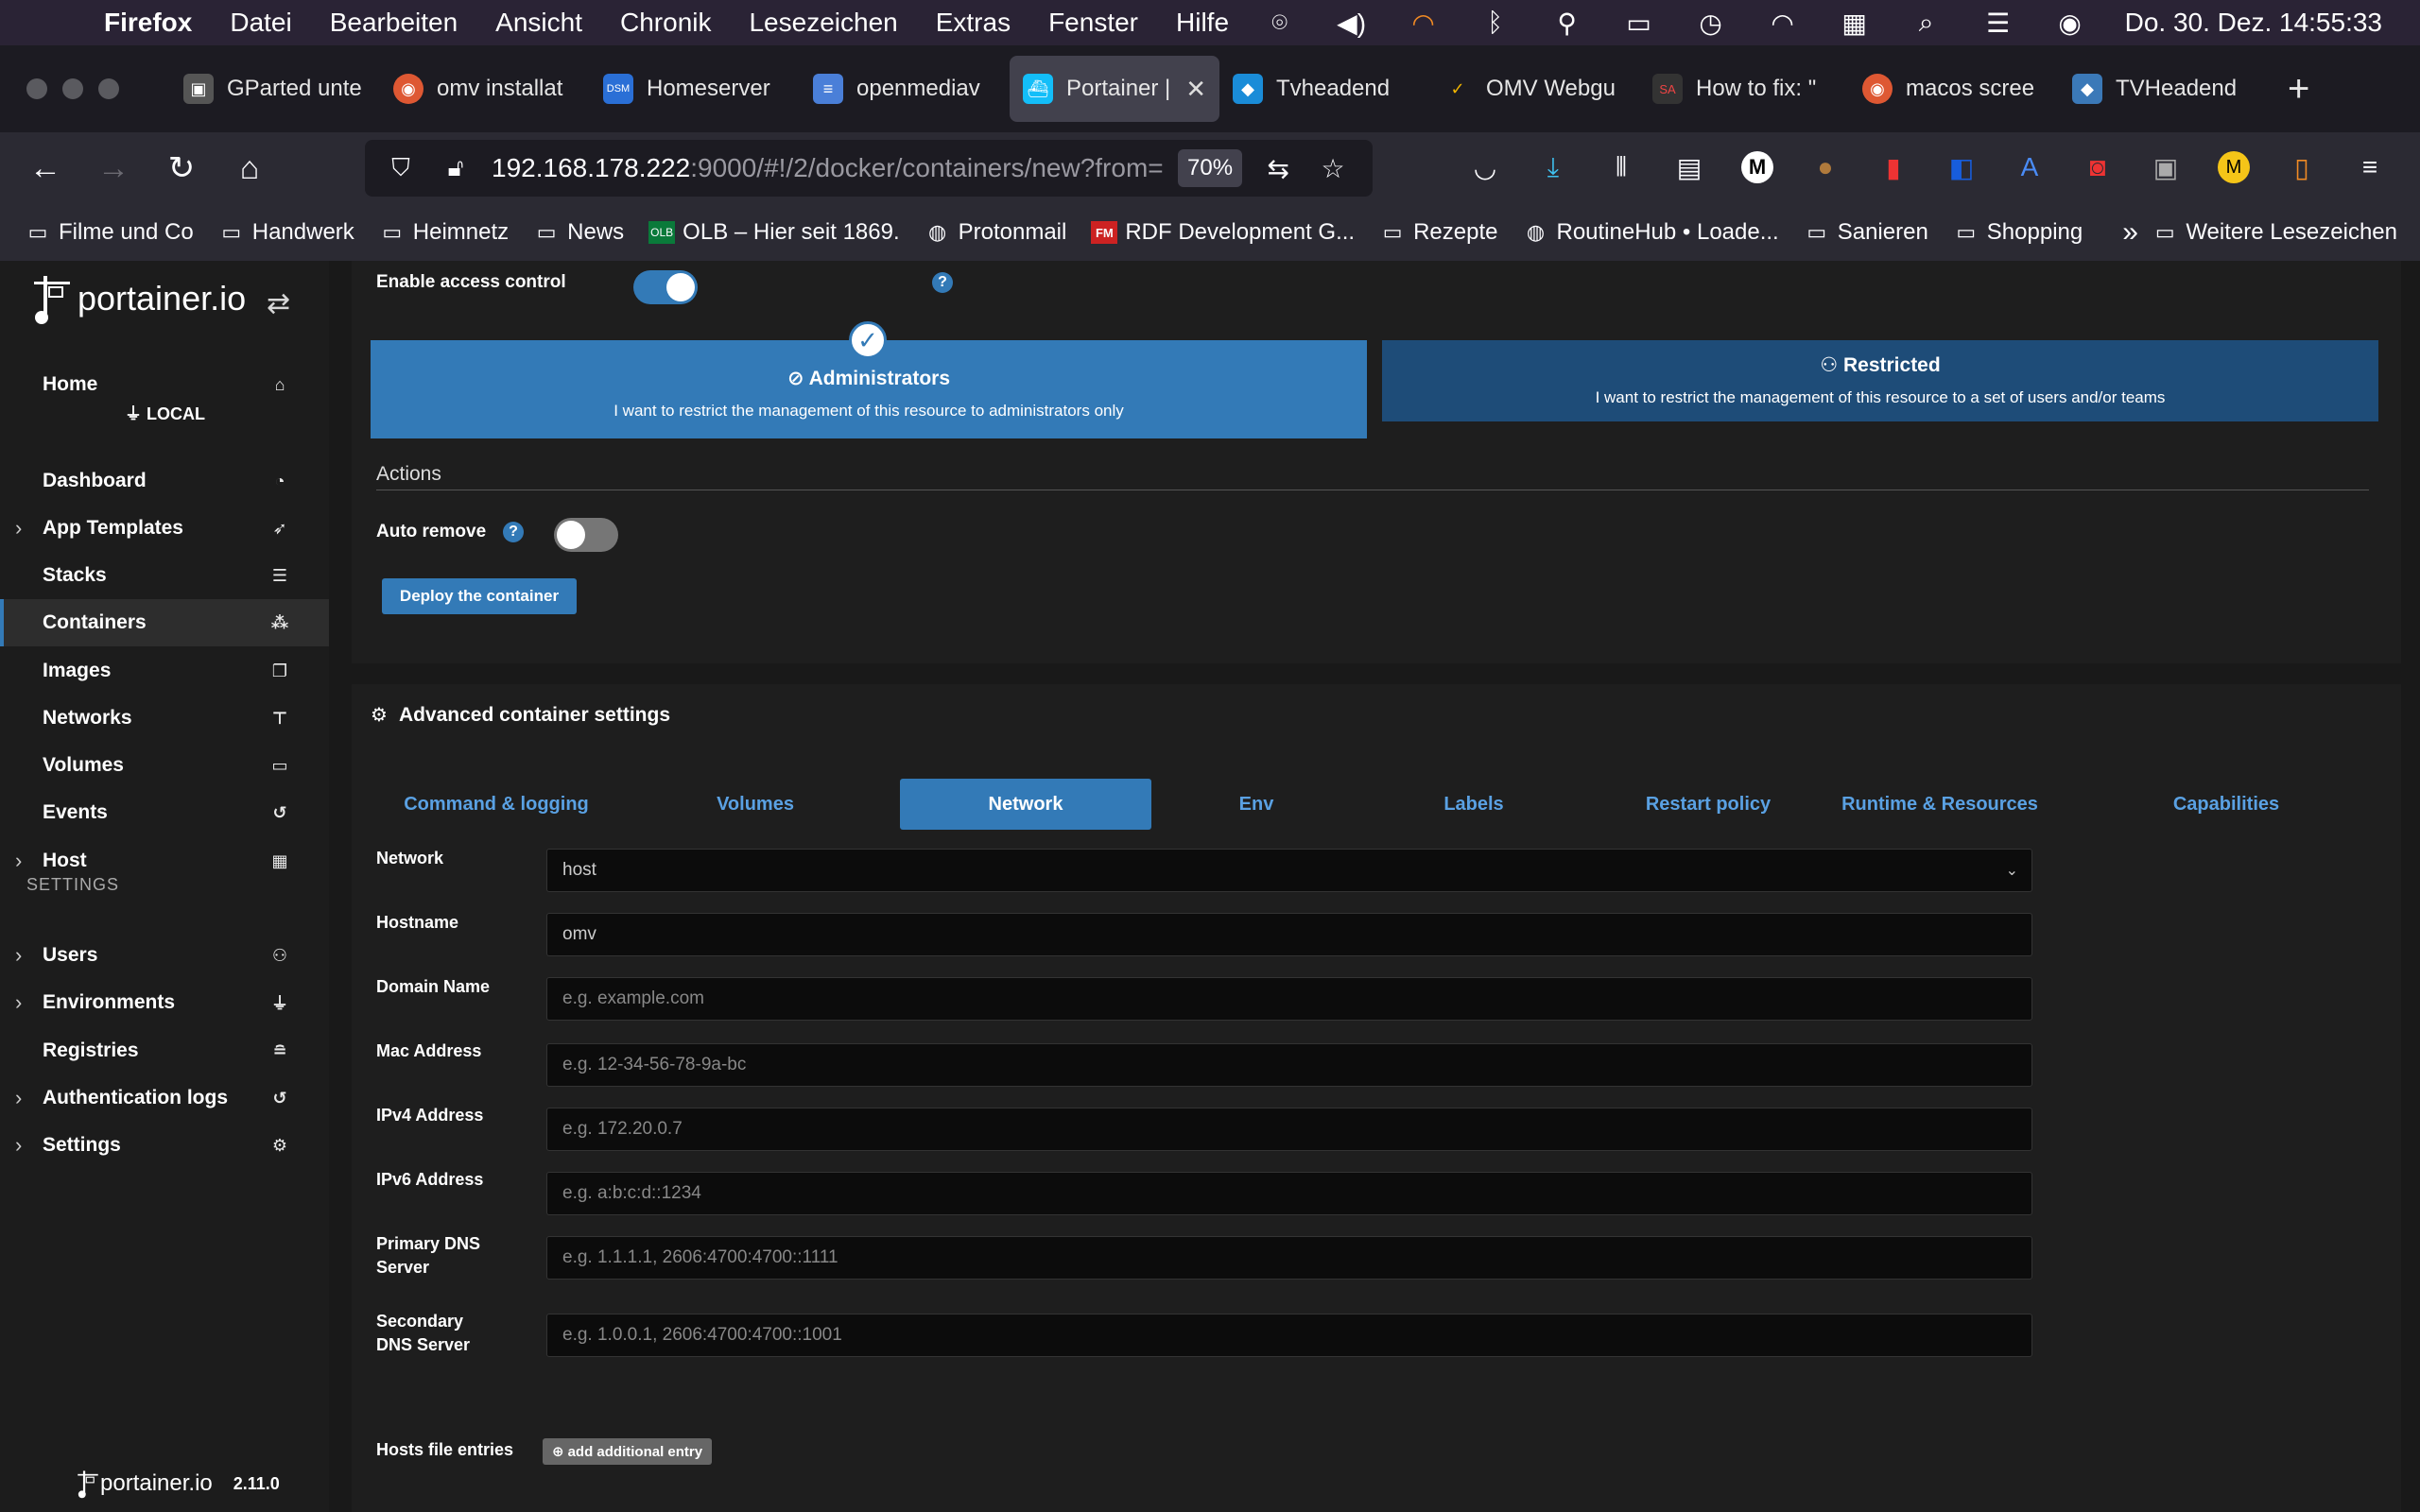 The height and width of the screenshot is (1512, 2420). I want to click on forward-arrow-icon: →, so click(113, 168).